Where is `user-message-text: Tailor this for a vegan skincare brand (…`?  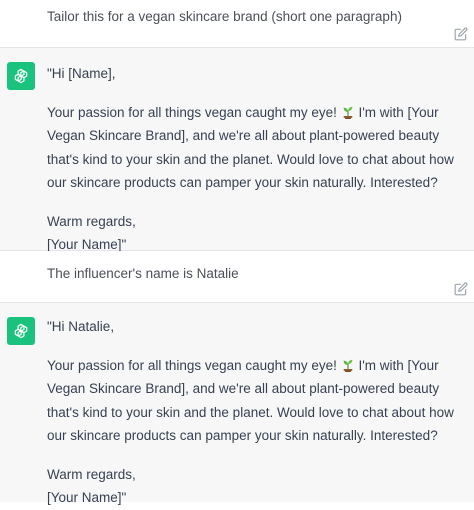
user-message-text: Tailor this for a vegan skincare brand (… is located at coordinates (224, 16).